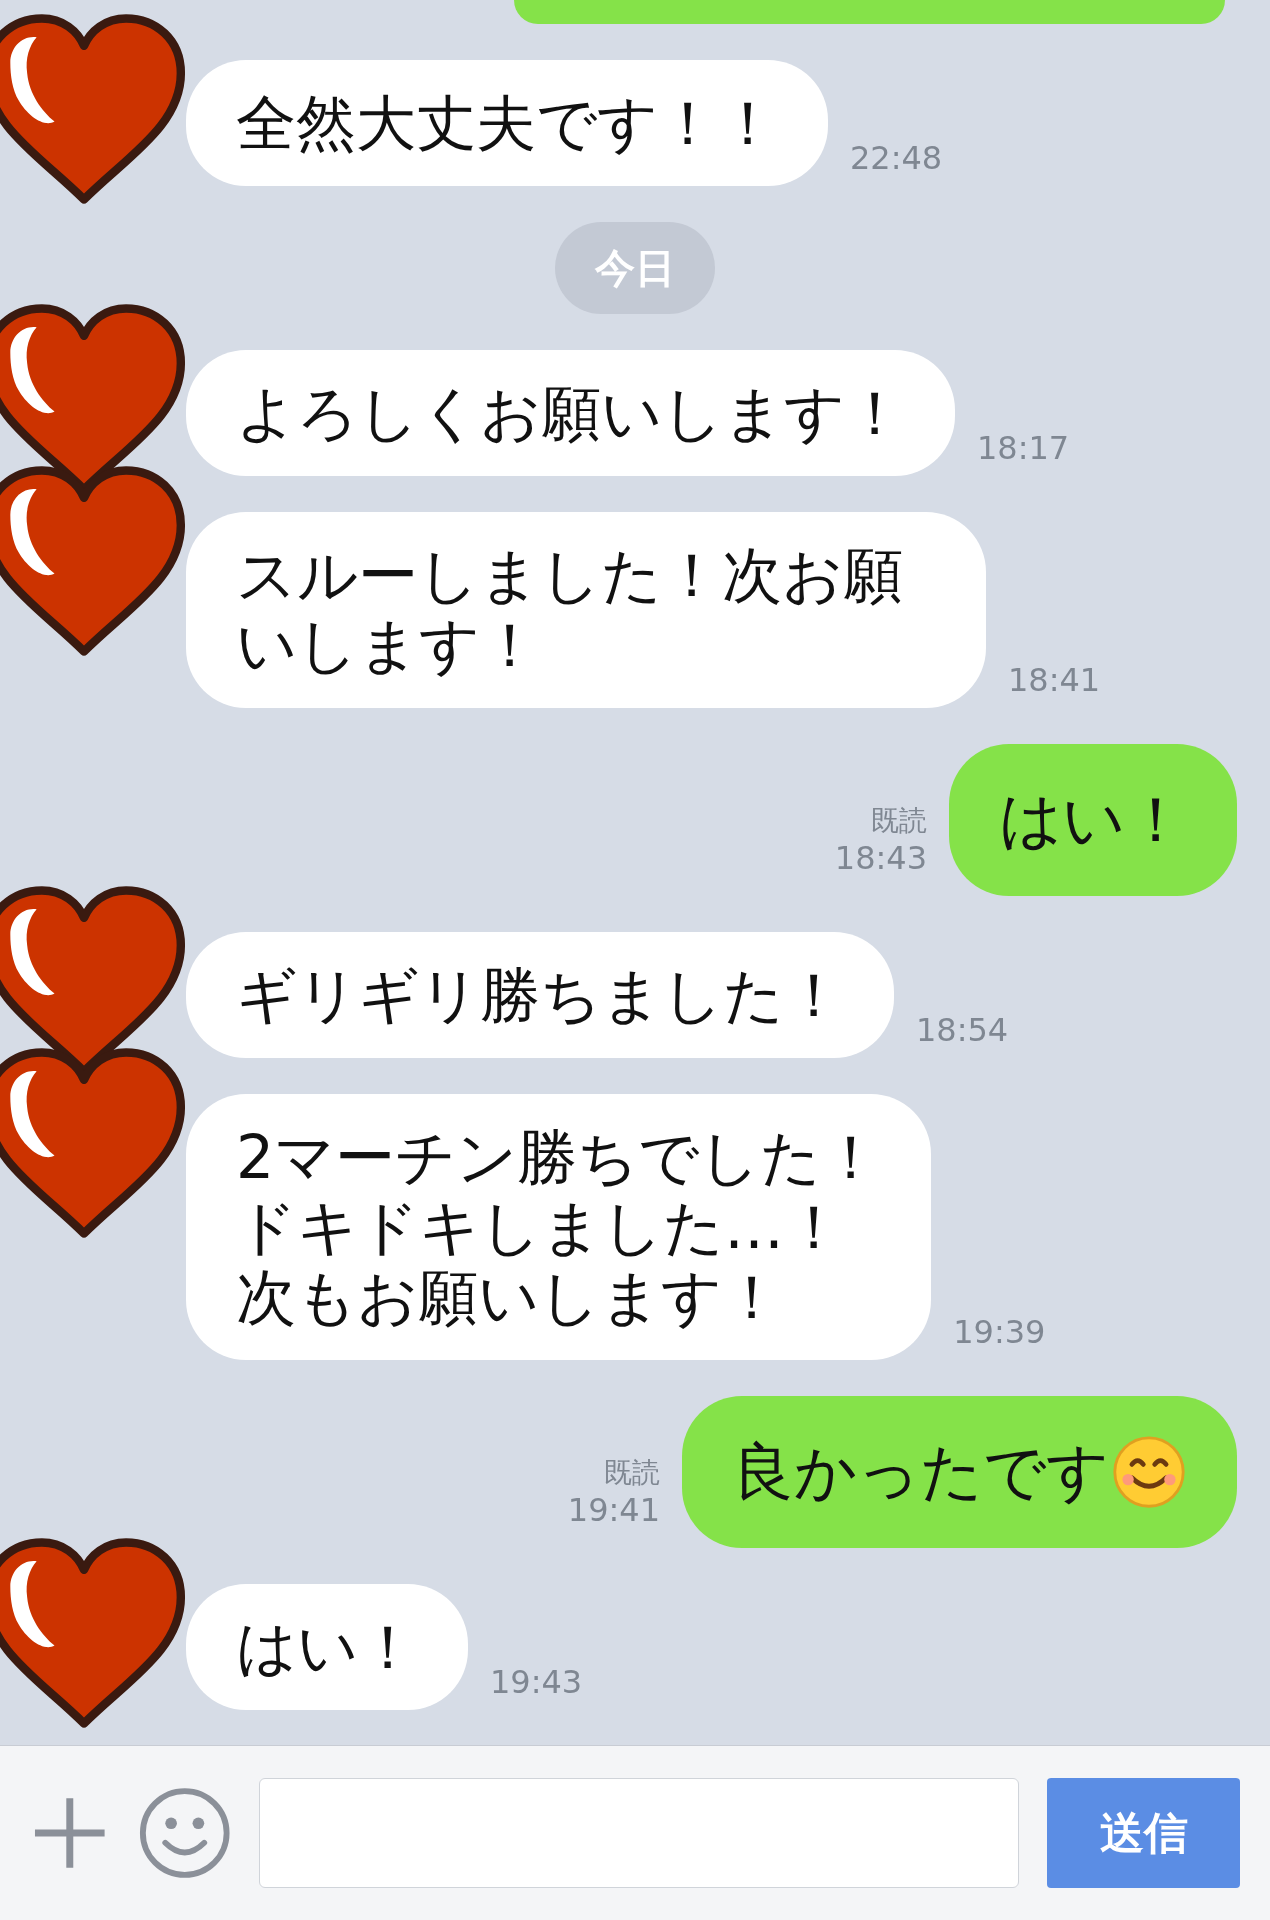  Describe the element at coordinates (639, 1833) in the screenshot. I see `message-input-field` at that location.